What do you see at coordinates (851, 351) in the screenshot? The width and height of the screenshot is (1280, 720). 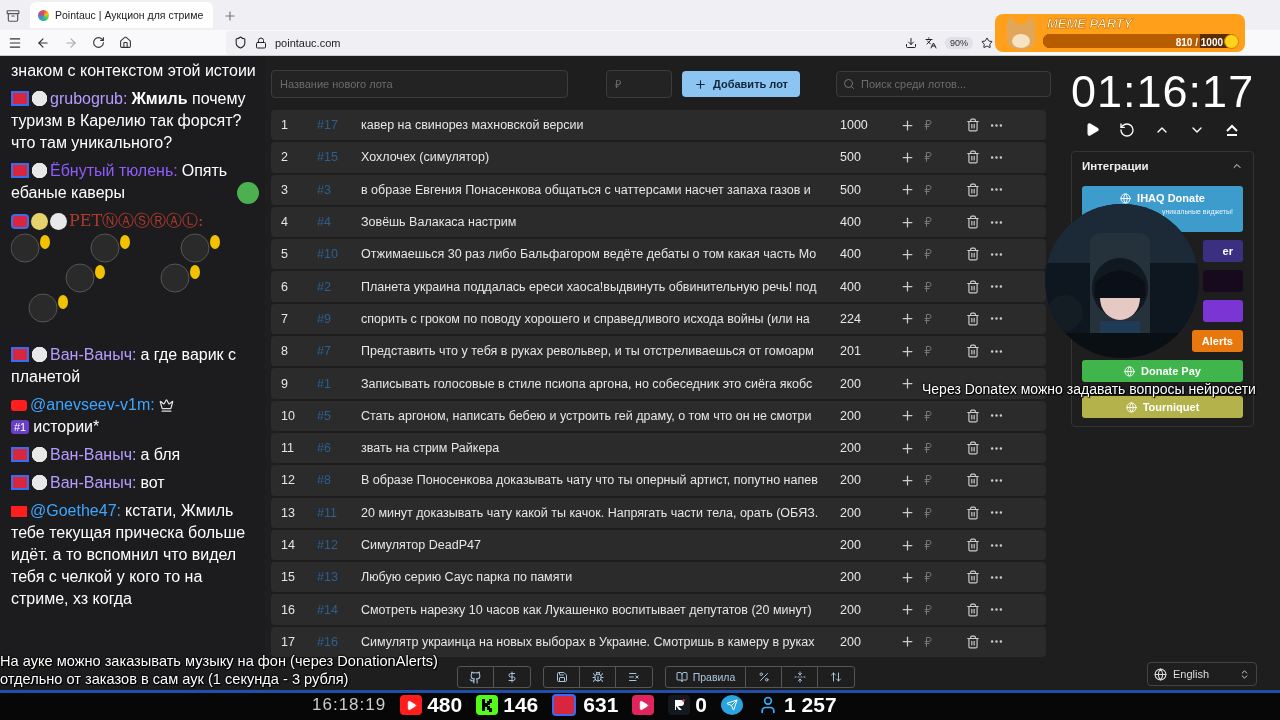 I see `lot-amount: 201` at bounding box center [851, 351].